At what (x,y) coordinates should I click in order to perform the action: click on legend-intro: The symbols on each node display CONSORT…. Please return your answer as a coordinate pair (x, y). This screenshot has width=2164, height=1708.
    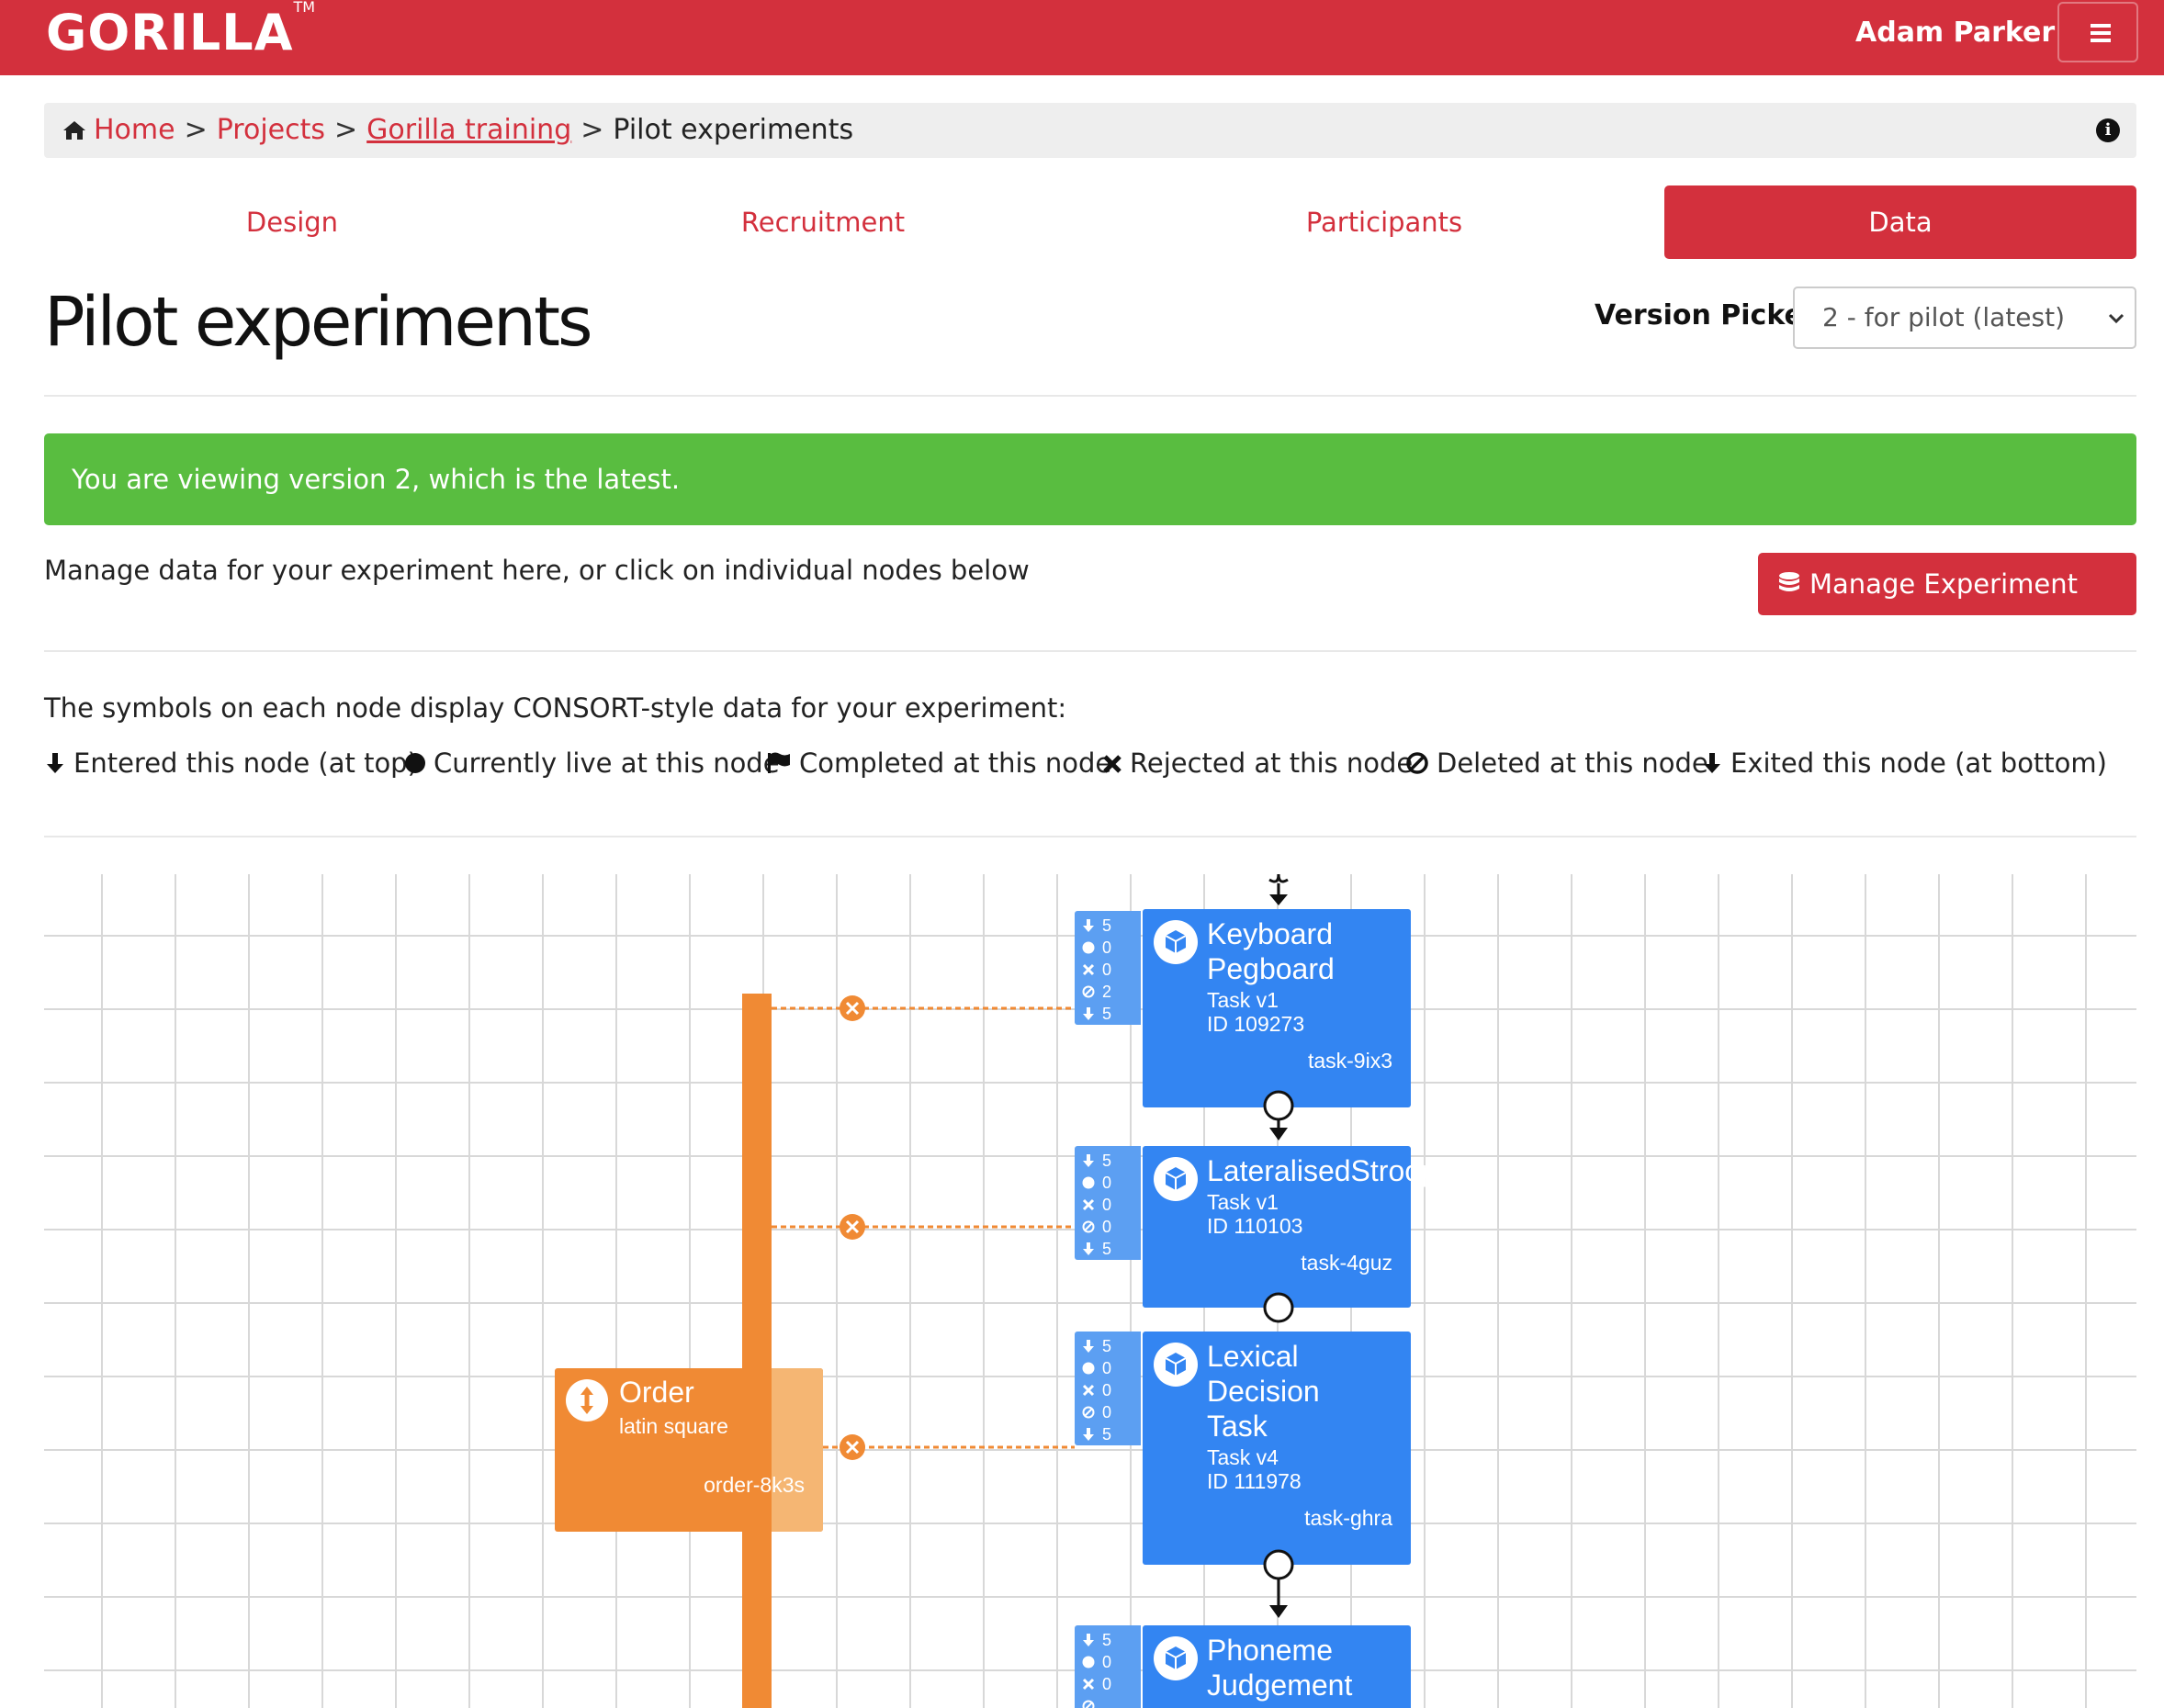
    Looking at the image, I should click on (555, 708).